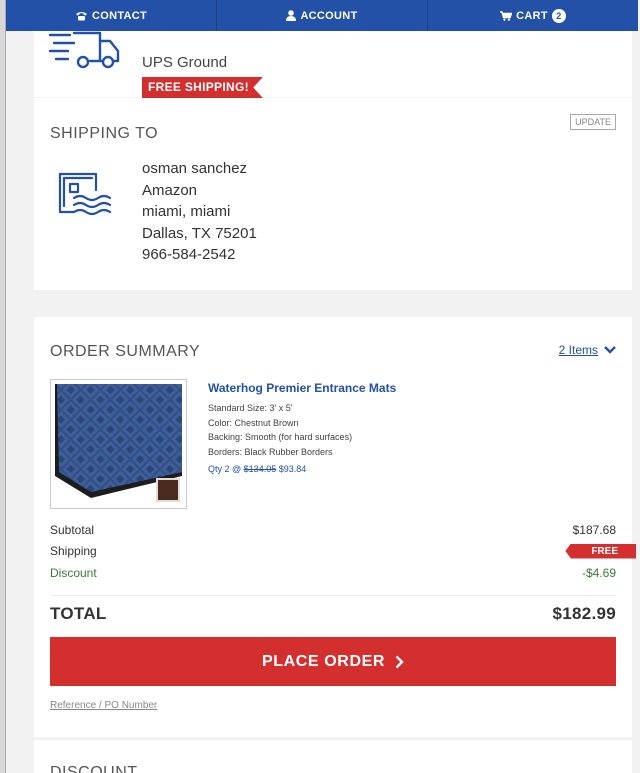 This screenshot has width=640, height=773. I want to click on total-label: TOTAL, so click(78, 613).